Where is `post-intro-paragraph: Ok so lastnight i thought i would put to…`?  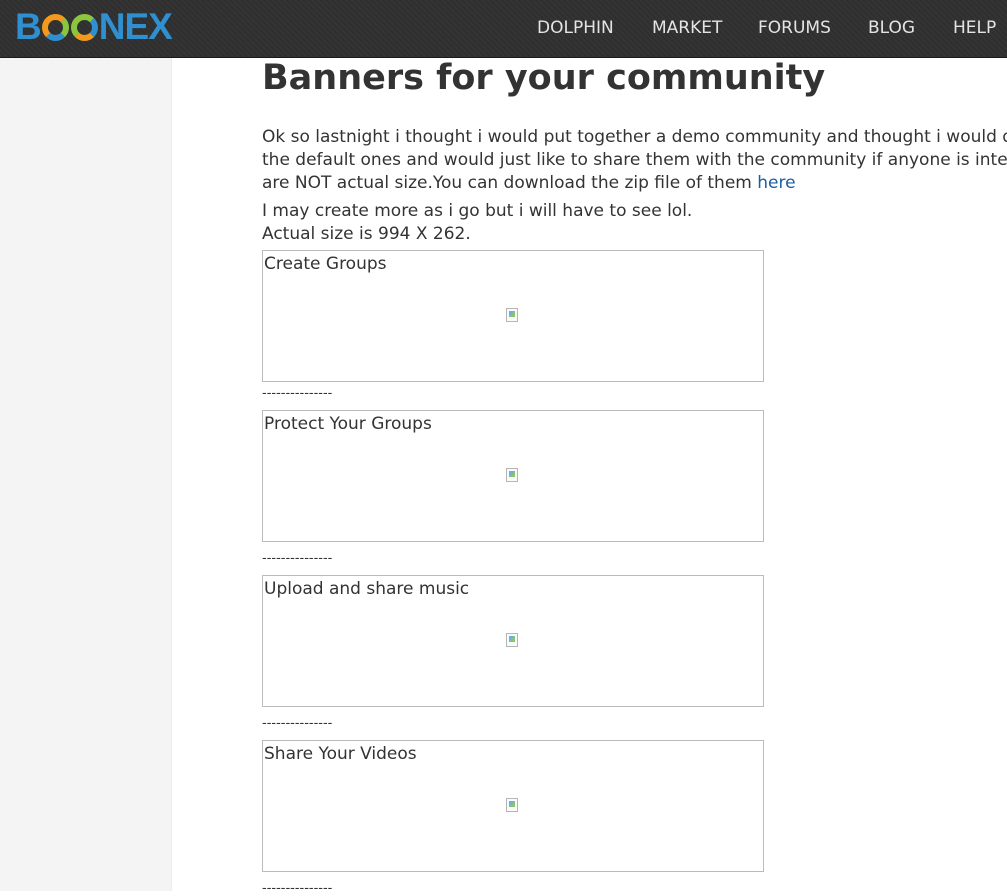
post-intro-paragraph: Ok so lastnight i thought i would put to… is located at coordinates (634, 160).